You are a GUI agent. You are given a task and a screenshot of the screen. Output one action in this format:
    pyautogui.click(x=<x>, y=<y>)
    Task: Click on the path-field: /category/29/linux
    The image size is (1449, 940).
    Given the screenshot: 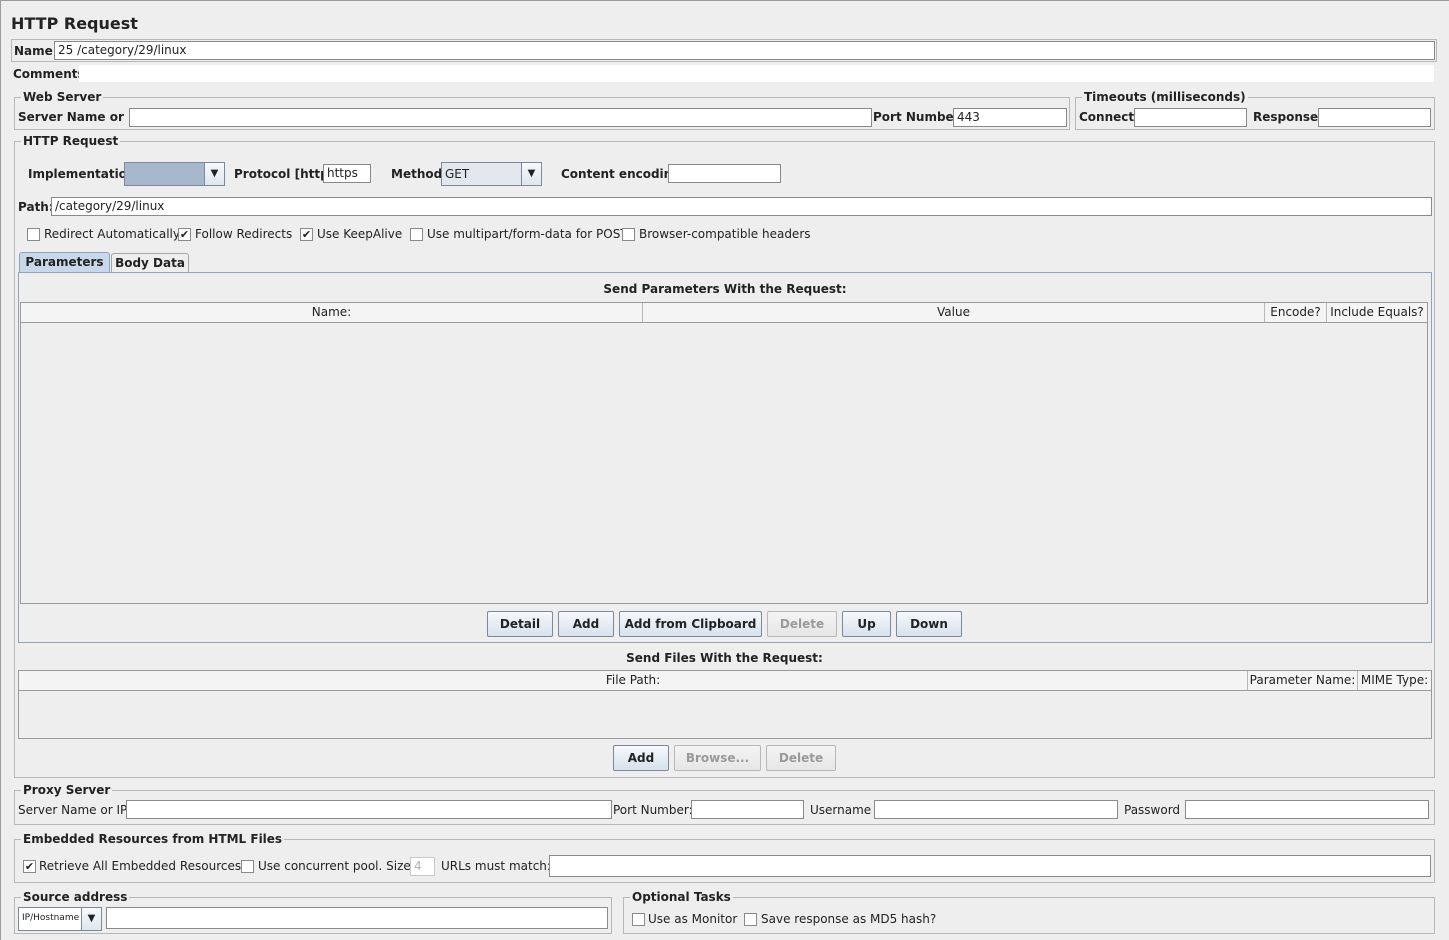 What is the action you would take?
    pyautogui.click(x=741, y=206)
    